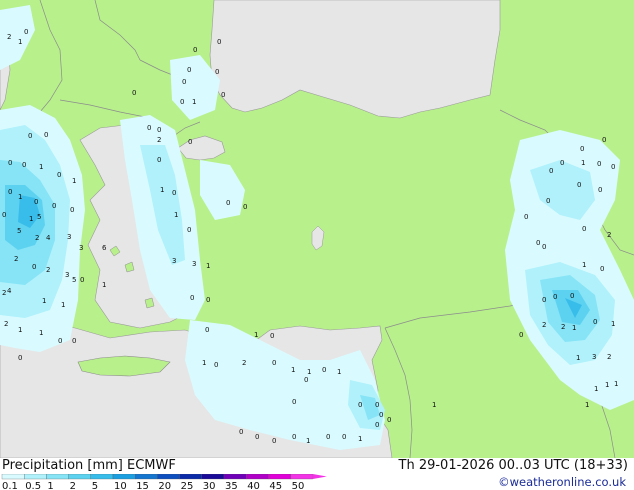 This screenshot has width=634, height=490. What do you see at coordinates (120, 485) in the screenshot?
I see `legend-tick-label: 10` at bounding box center [120, 485].